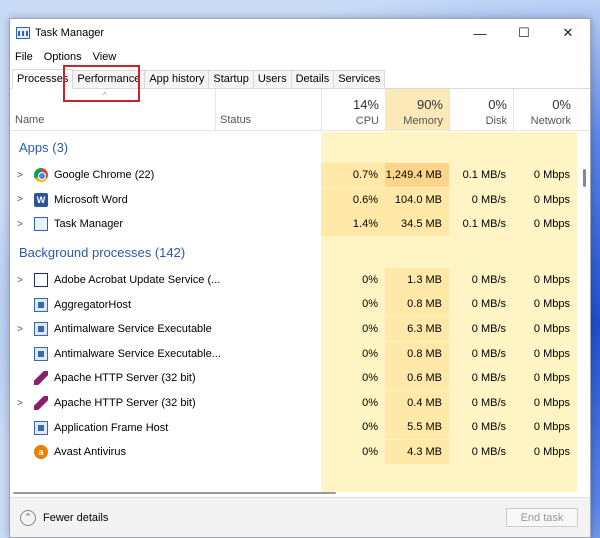  What do you see at coordinates (367, 121) in the screenshot?
I see `cpu-label: CPU` at bounding box center [367, 121].